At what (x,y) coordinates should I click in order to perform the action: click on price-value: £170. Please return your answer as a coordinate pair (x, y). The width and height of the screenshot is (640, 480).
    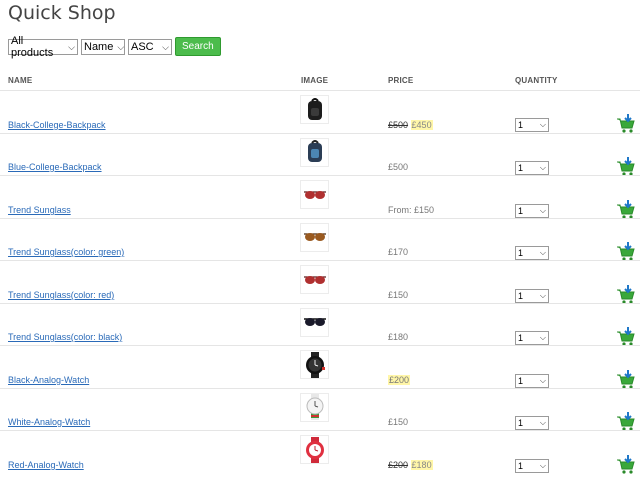
    Looking at the image, I should click on (398, 252).